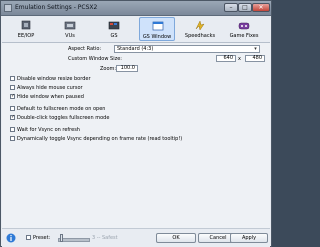  I want to click on checkbox-label: Default to fullscreen mode on open, so click(61, 109).